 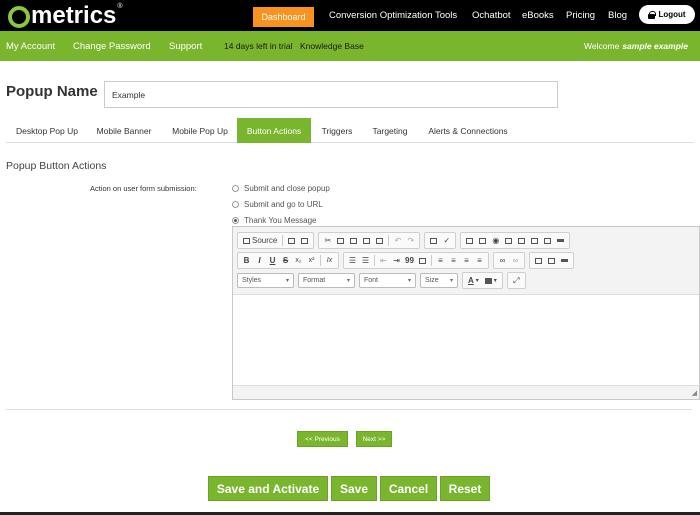 I want to click on format-select: Format ▾, so click(x=326, y=280).